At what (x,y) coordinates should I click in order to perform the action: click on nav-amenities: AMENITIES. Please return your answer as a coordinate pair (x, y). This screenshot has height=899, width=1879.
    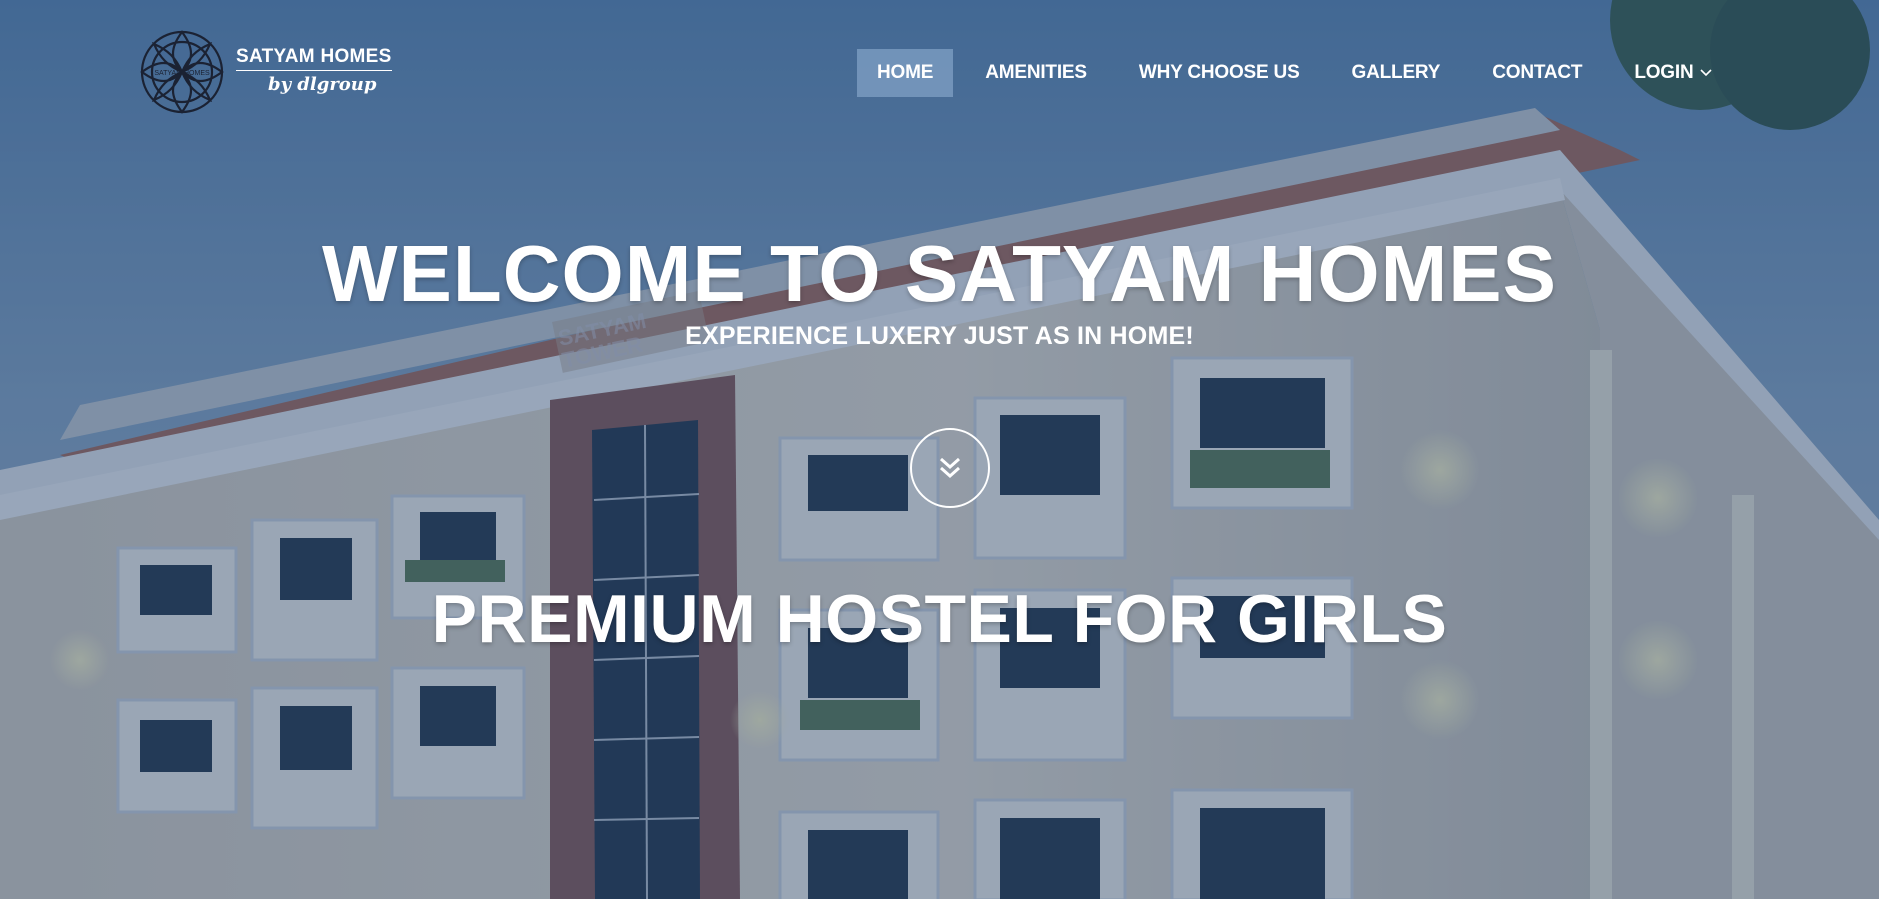
    Looking at the image, I should click on (1036, 73).